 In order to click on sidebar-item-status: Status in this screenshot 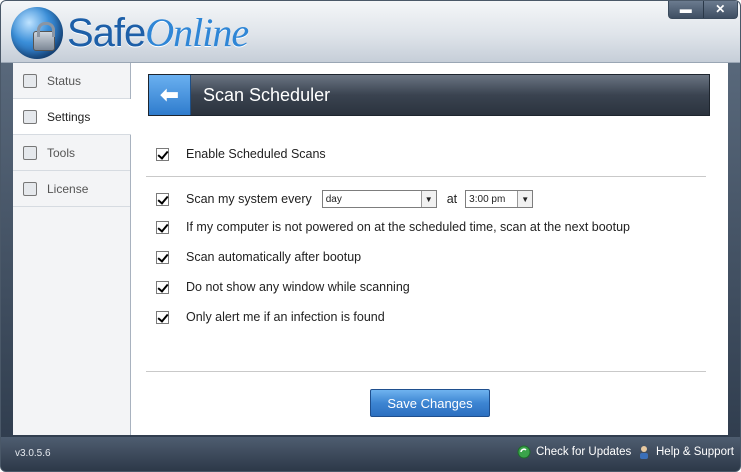, I will do `click(71, 81)`.